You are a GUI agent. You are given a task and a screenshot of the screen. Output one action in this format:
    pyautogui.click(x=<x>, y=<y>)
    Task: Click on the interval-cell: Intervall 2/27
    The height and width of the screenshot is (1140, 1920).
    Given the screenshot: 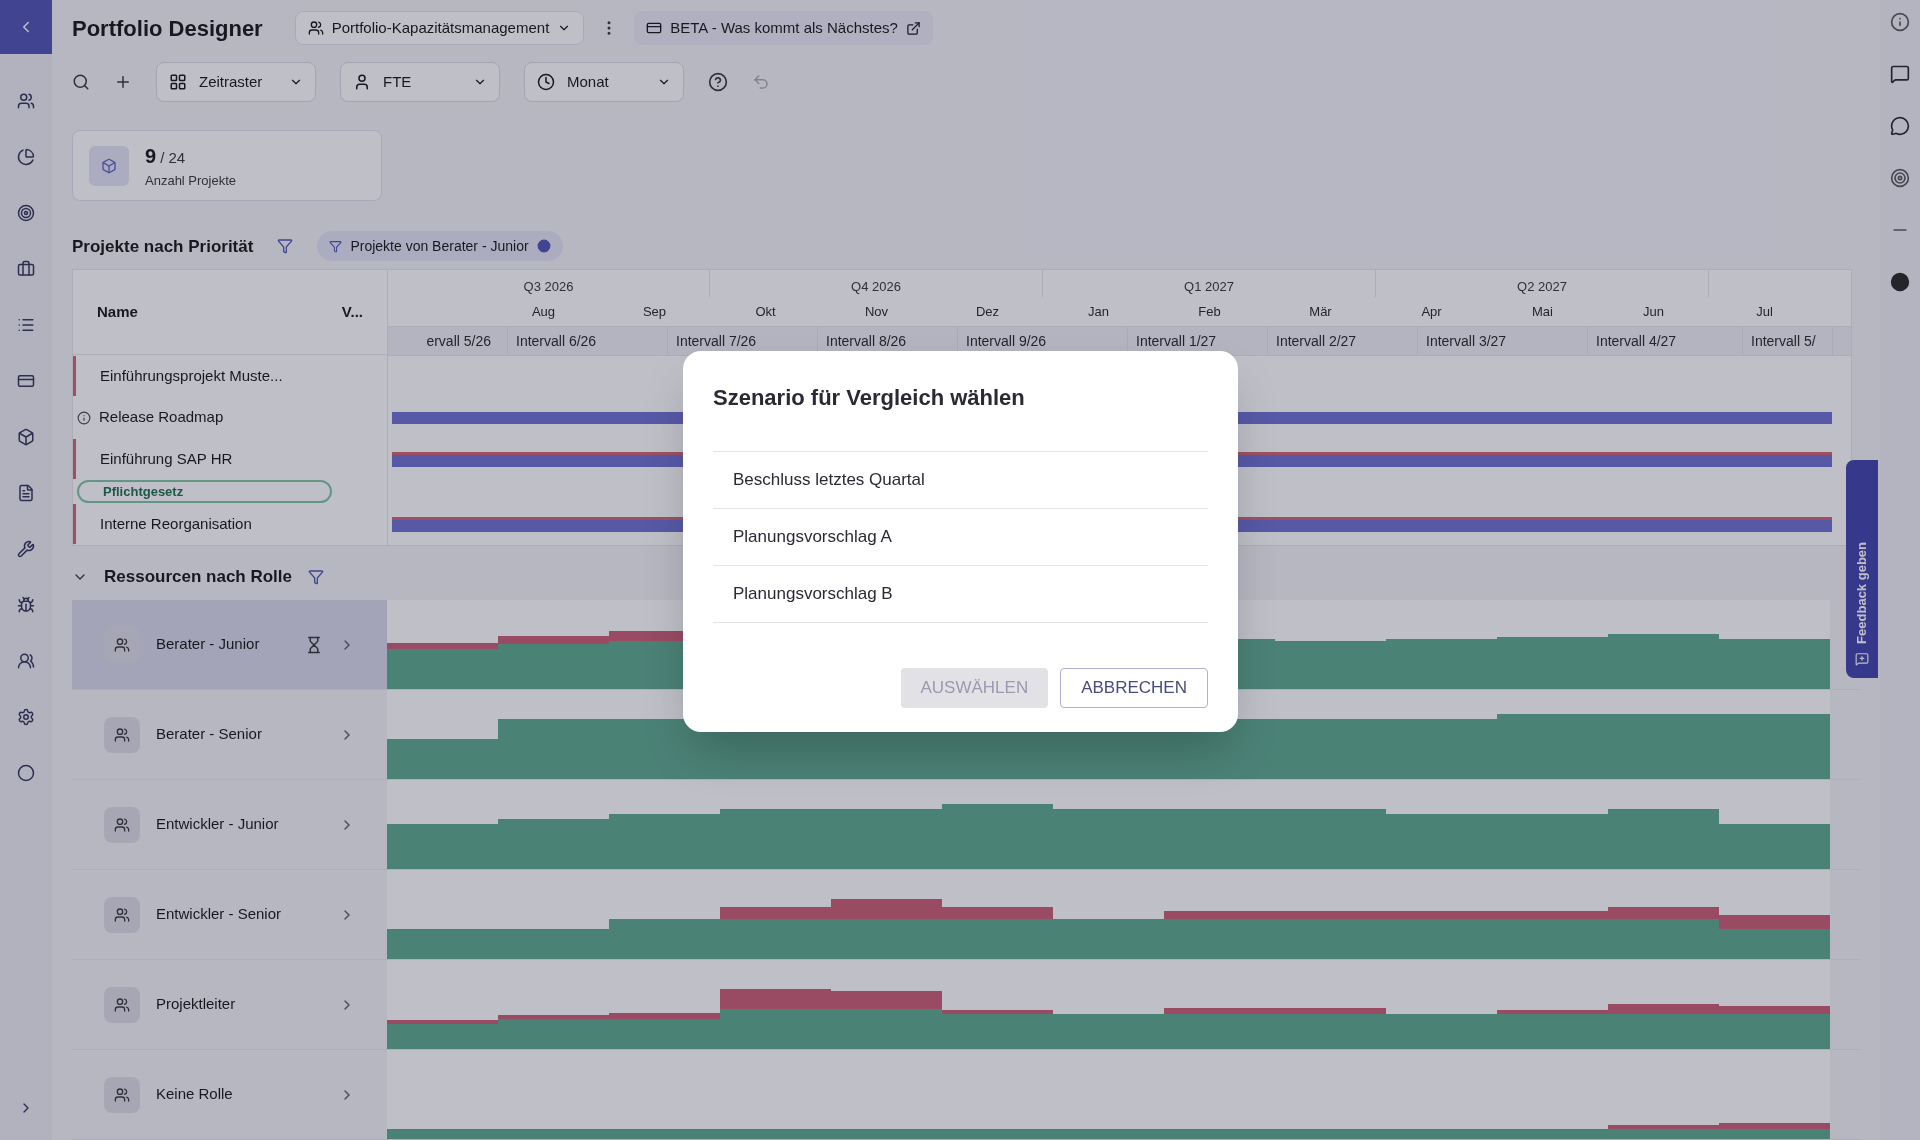 What is the action you would take?
    pyautogui.click(x=1343, y=341)
    